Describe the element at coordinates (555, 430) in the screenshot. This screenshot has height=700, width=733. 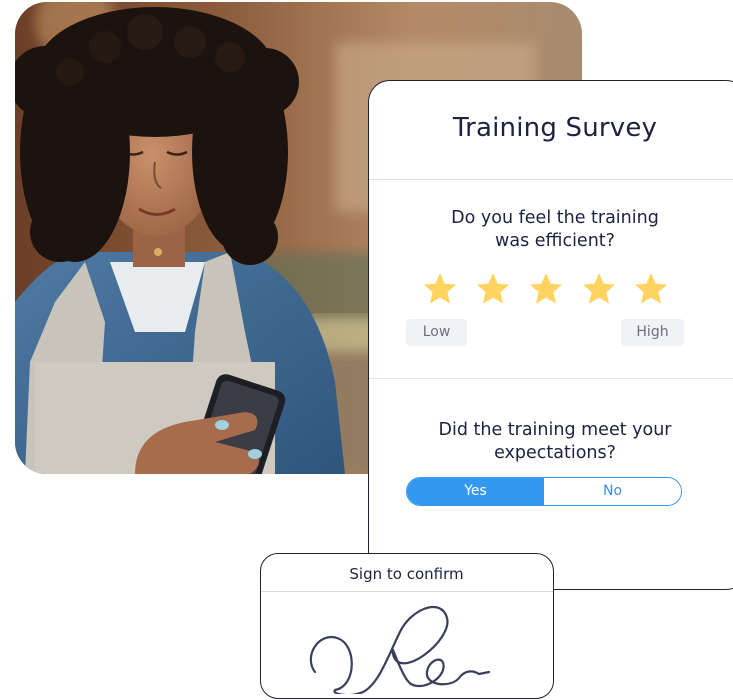
I see `question-expectations-line1: Did the training meet your` at that location.